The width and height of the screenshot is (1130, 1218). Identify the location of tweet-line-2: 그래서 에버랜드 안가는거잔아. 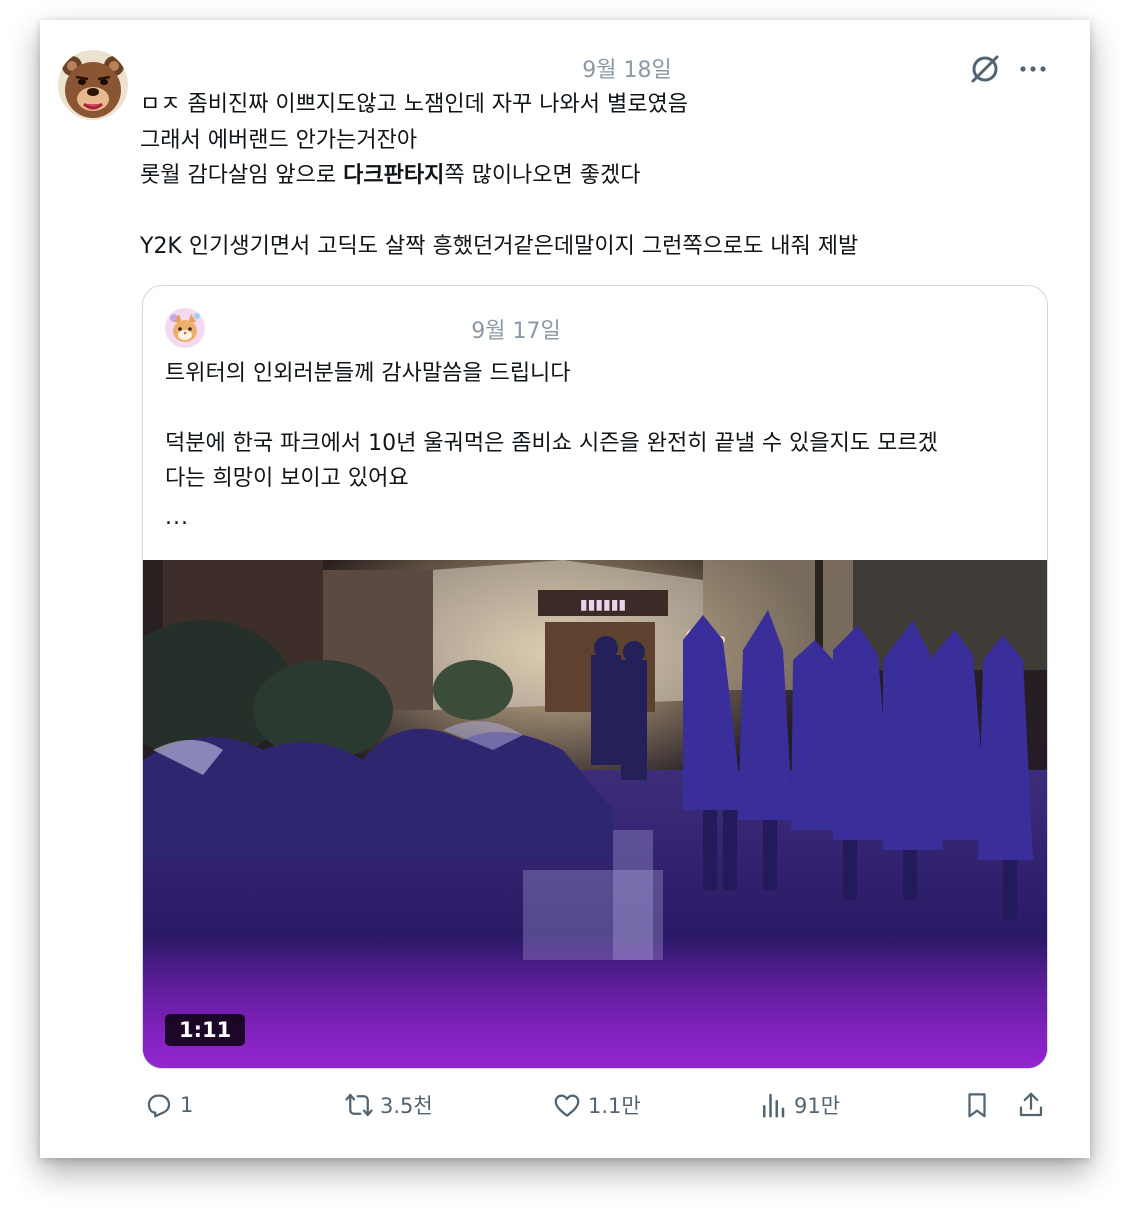
(279, 140).